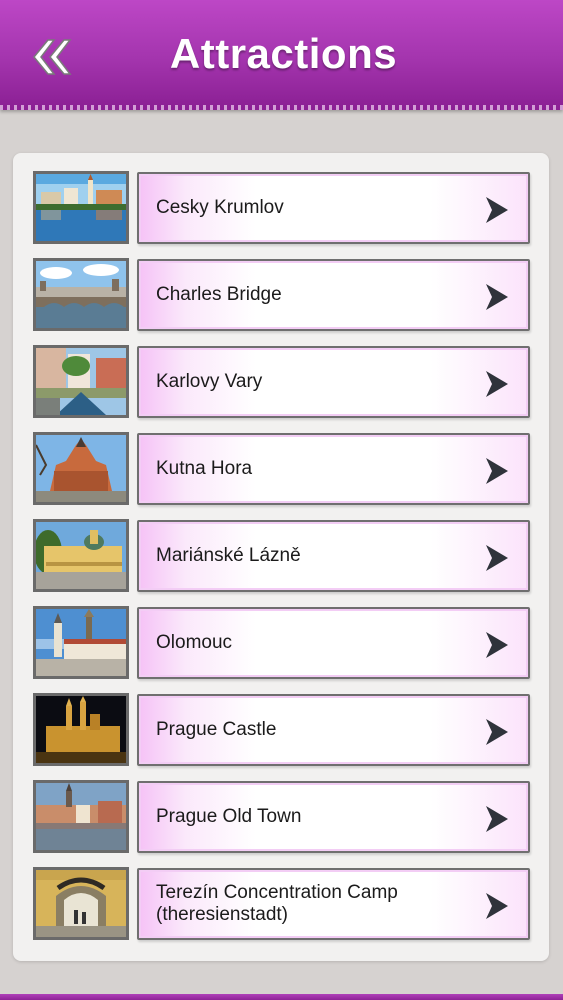 The image size is (563, 1000). Describe the element at coordinates (81, 729) in the screenshot. I see `prague-castle-thumbnail` at that location.